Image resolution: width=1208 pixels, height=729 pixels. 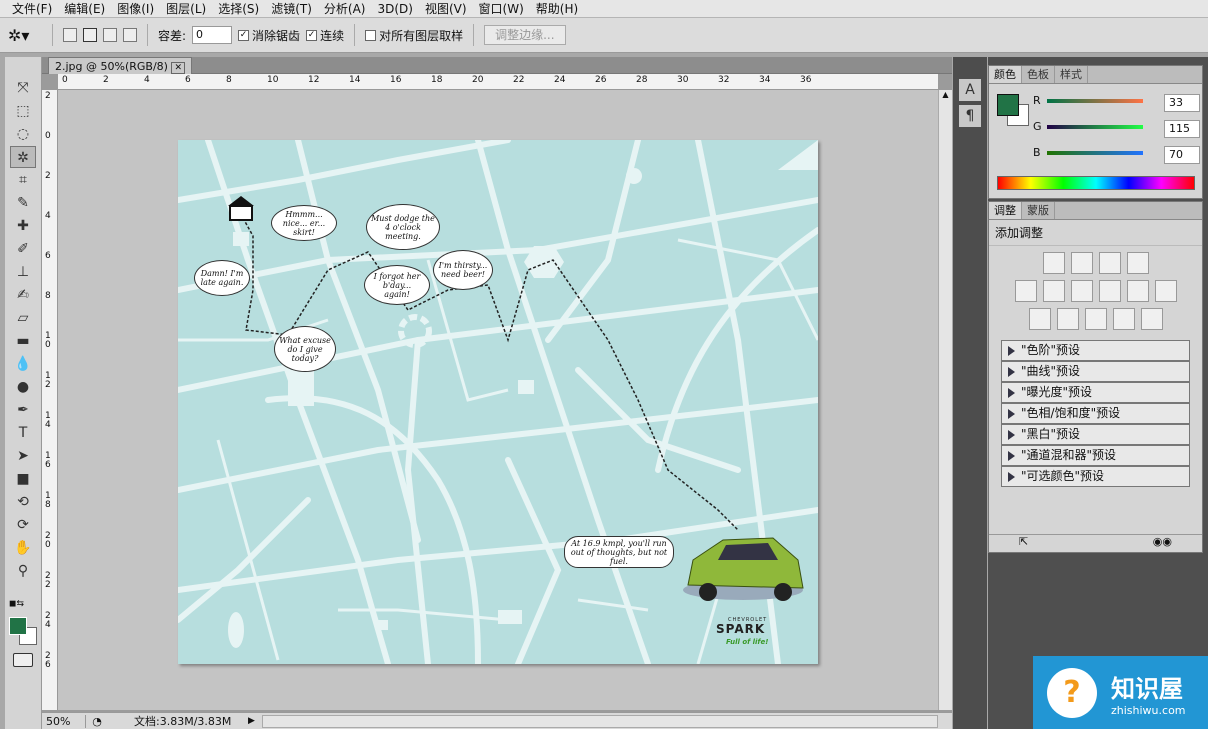 What do you see at coordinates (1123, 319) in the screenshot?
I see `gradient-map-icon` at bounding box center [1123, 319].